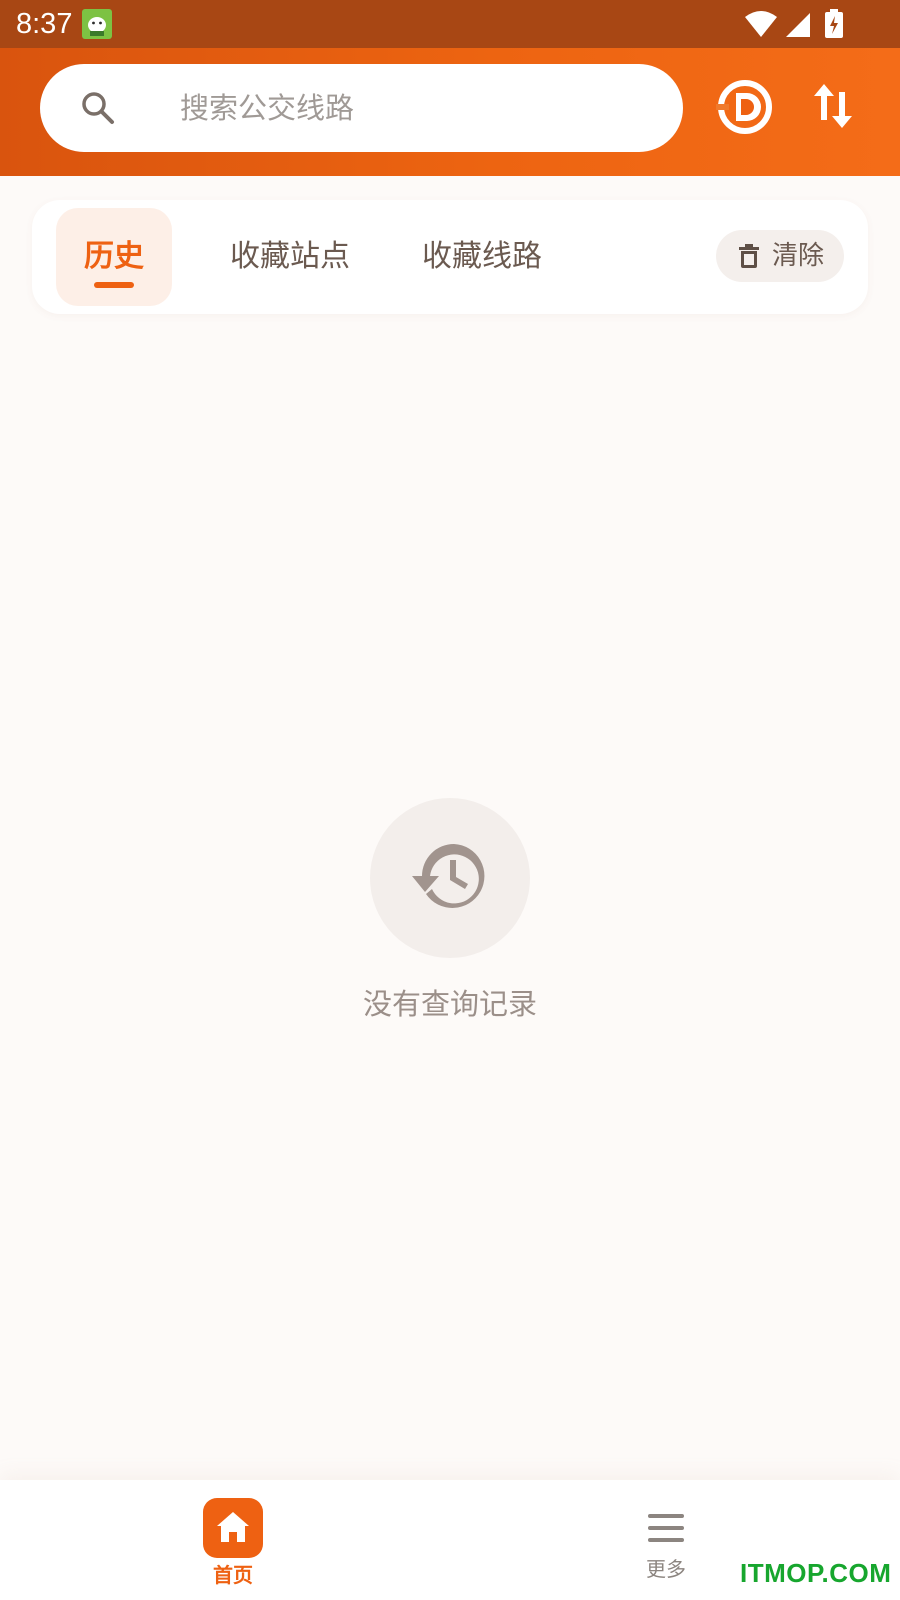  Describe the element at coordinates (745, 107) in the screenshot. I see `metro-logo-icon` at that location.